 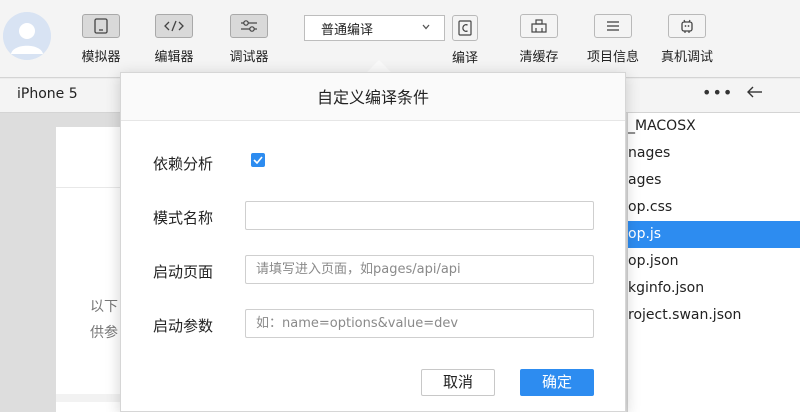 I want to click on file-name: _MACOSX, so click(x=662, y=126).